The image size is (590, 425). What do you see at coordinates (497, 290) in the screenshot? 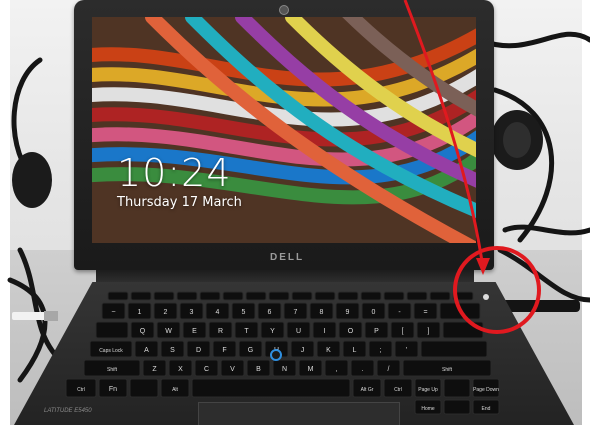
I see `annotation-circle` at bounding box center [497, 290].